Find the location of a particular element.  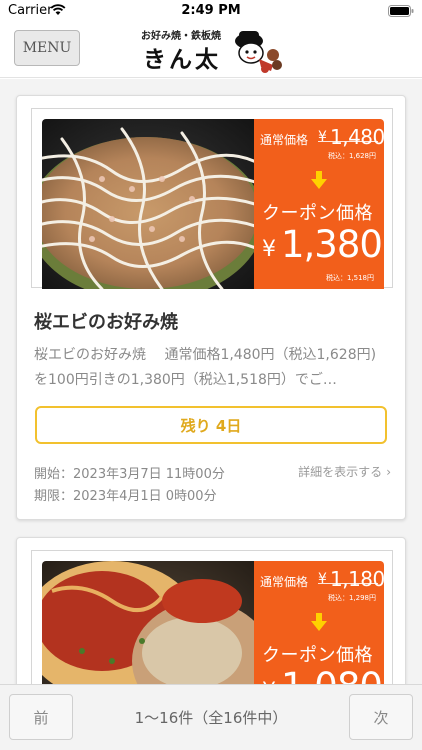

coupon-price-tax: 税込：1,518円 is located at coordinates (349, 278).